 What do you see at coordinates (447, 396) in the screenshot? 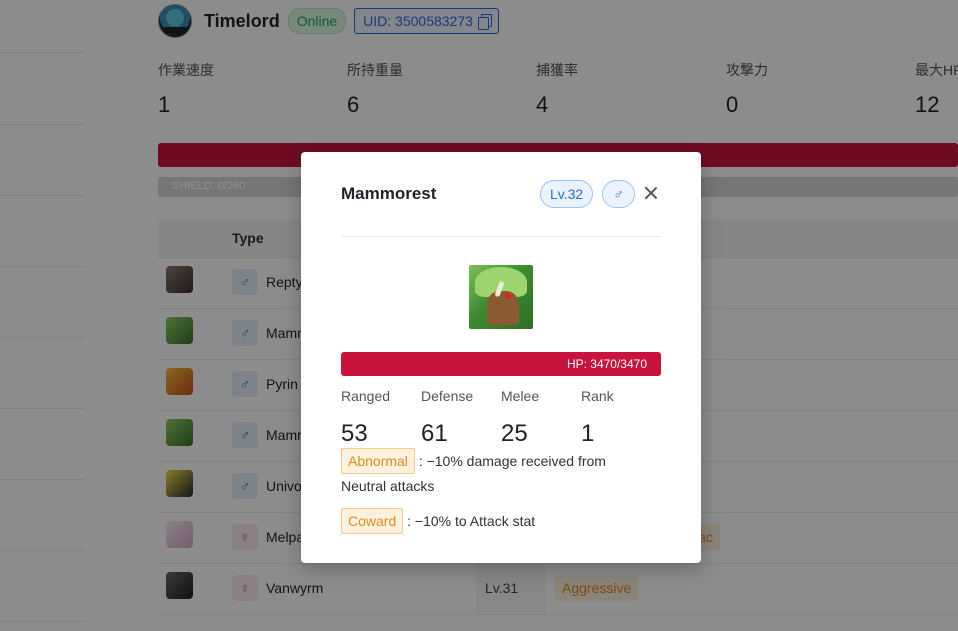
I see `stat-label: Defense` at bounding box center [447, 396].